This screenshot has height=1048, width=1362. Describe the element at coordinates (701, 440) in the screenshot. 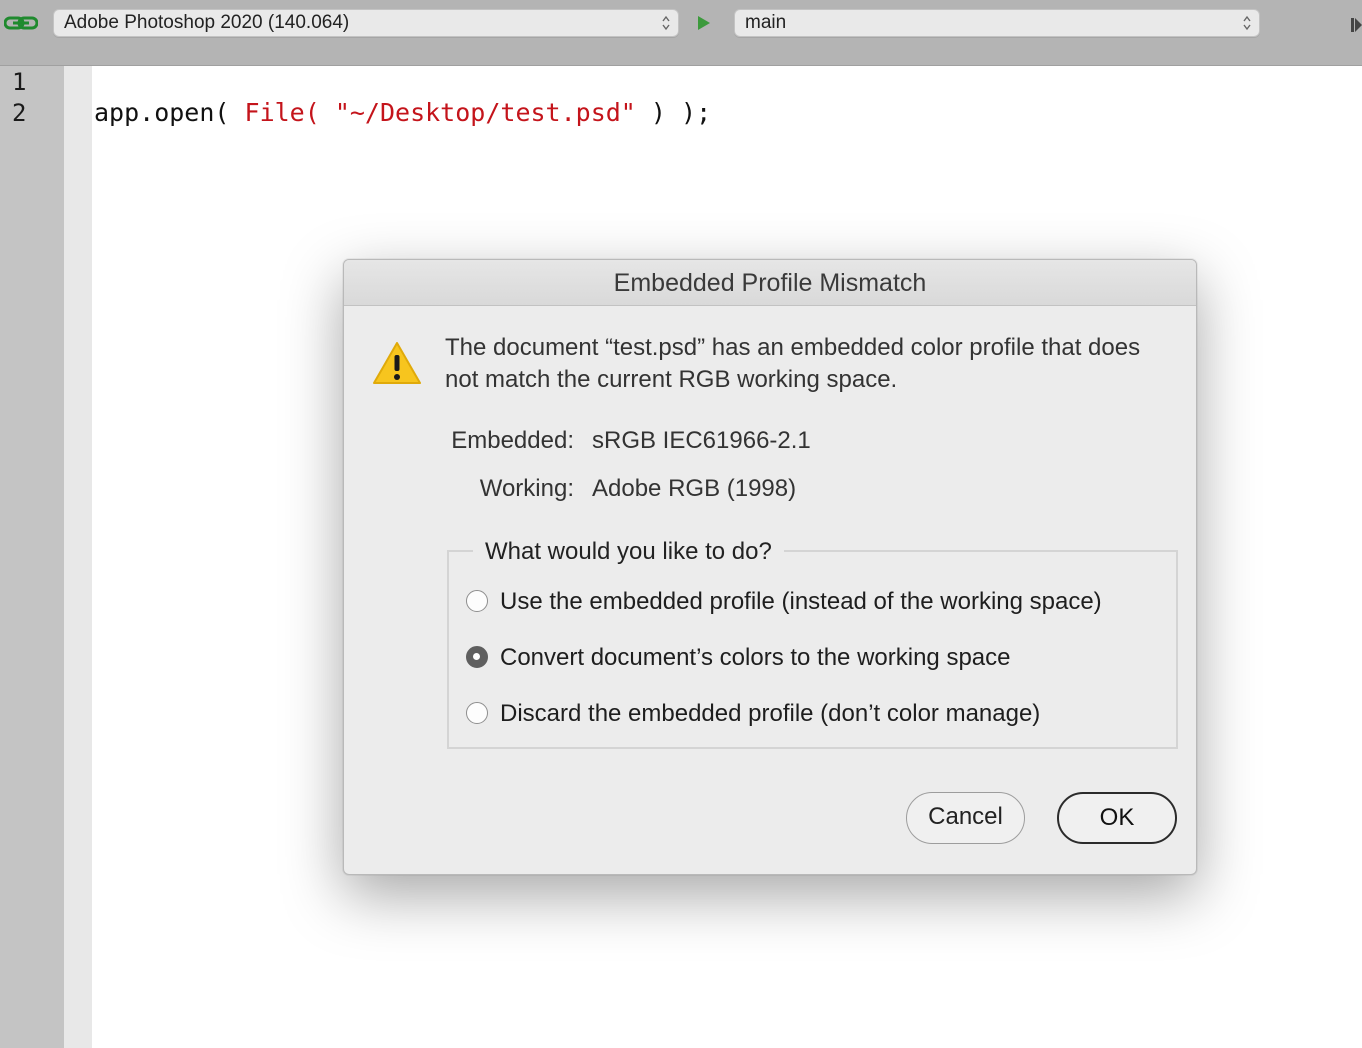

I see `embedded-value: sRGB IEC61966-2.1` at that location.